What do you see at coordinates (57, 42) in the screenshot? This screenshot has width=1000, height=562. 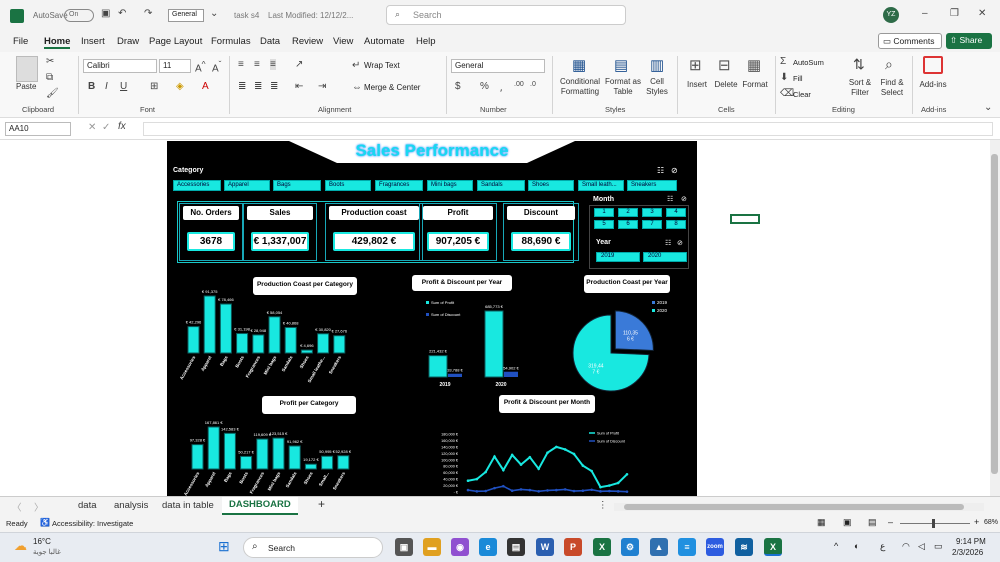 I see `menu-home: Home` at bounding box center [57, 42].